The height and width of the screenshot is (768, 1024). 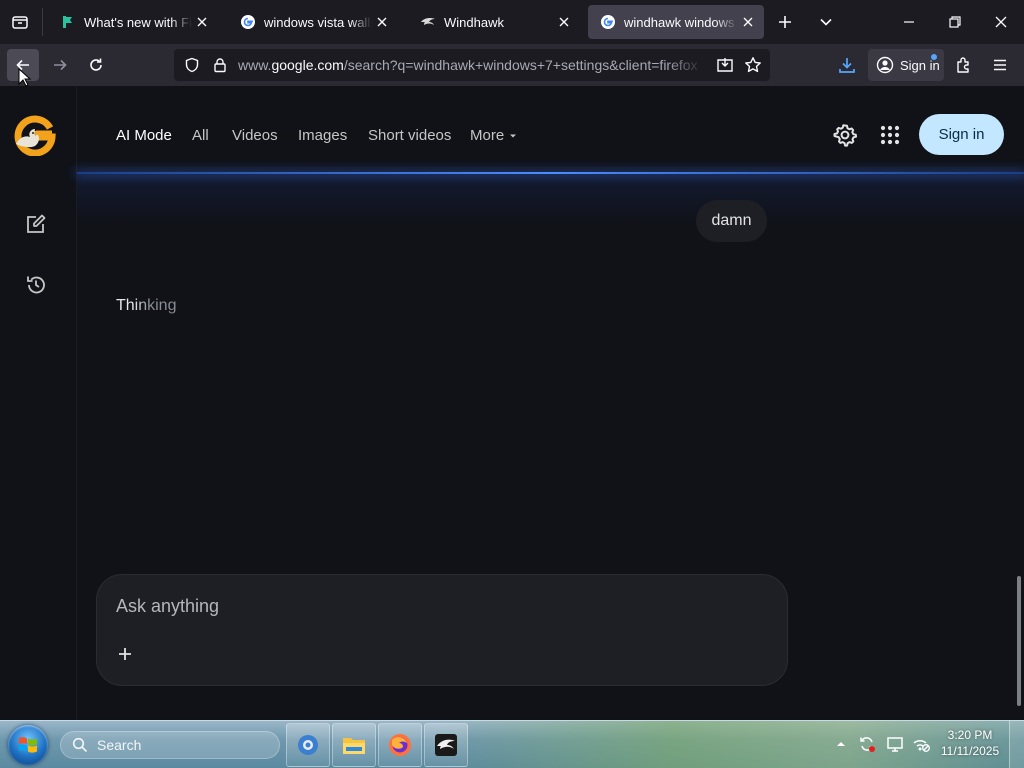 I want to click on caret-down-icon, so click(x=513, y=136).